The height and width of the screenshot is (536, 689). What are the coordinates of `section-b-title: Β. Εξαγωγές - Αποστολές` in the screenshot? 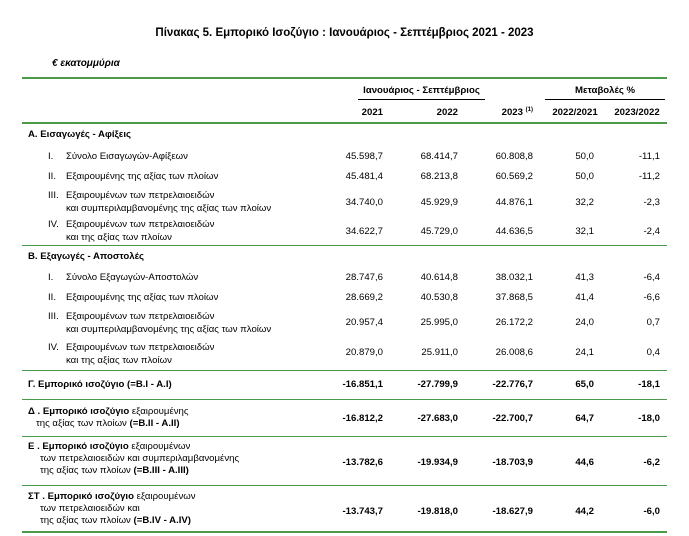 It's located at (86, 256).